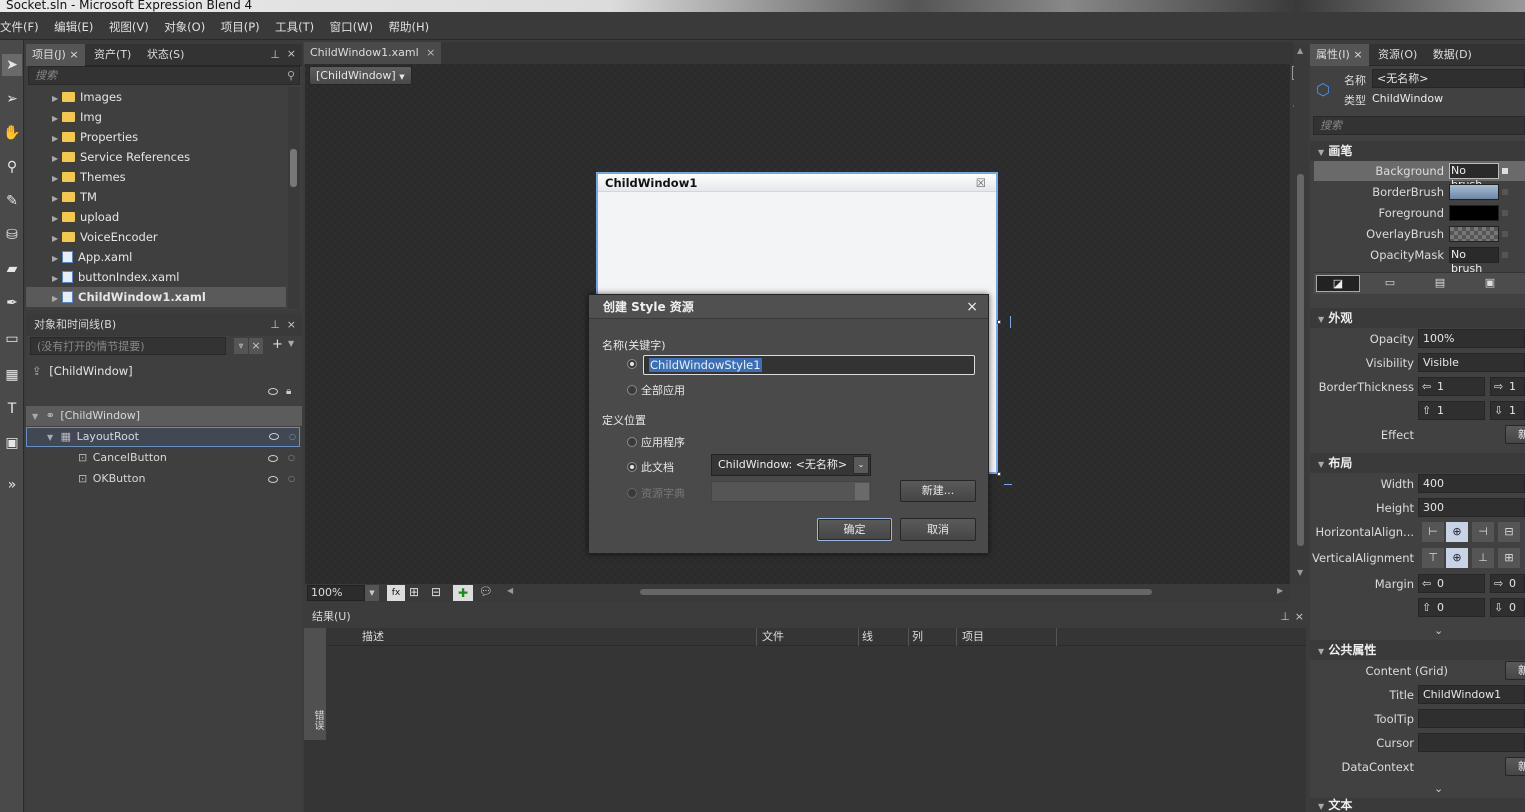  What do you see at coordinates (1515, 434) in the screenshot?
I see `new-effect-button: 新` at bounding box center [1515, 434].